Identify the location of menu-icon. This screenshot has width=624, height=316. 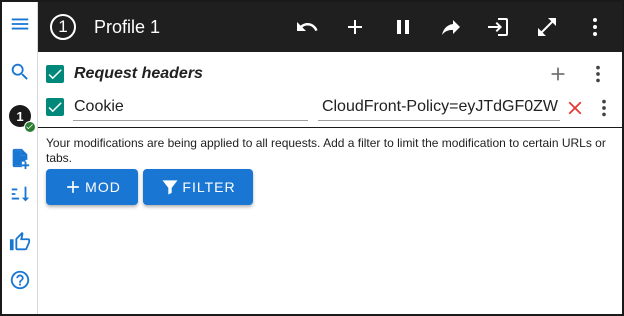
(20, 24).